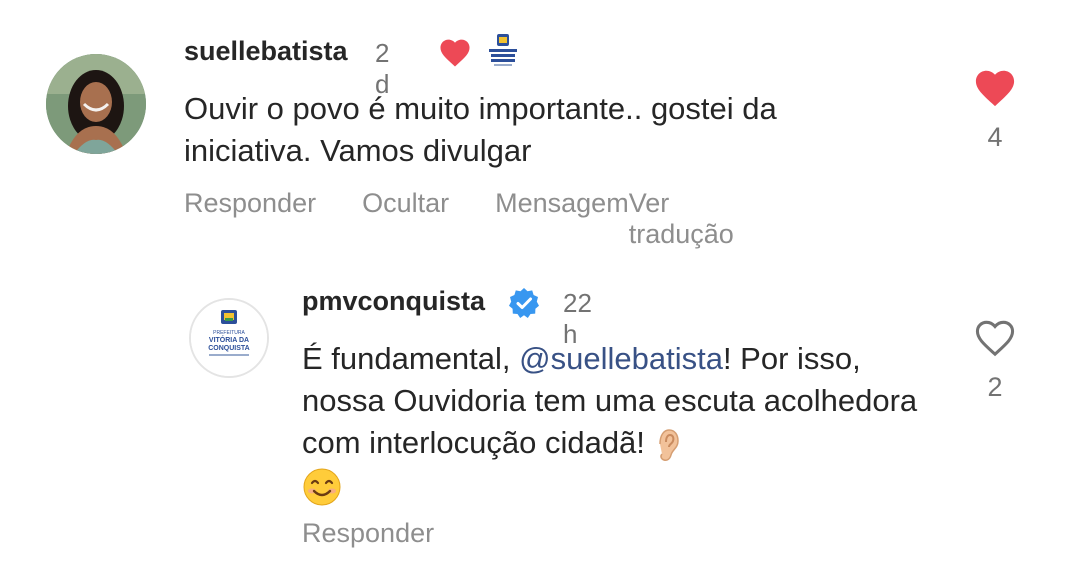 This screenshot has width=1080, height=585. What do you see at coordinates (681, 219) in the screenshot?
I see `translate-button: Ver tradução` at bounding box center [681, 219].